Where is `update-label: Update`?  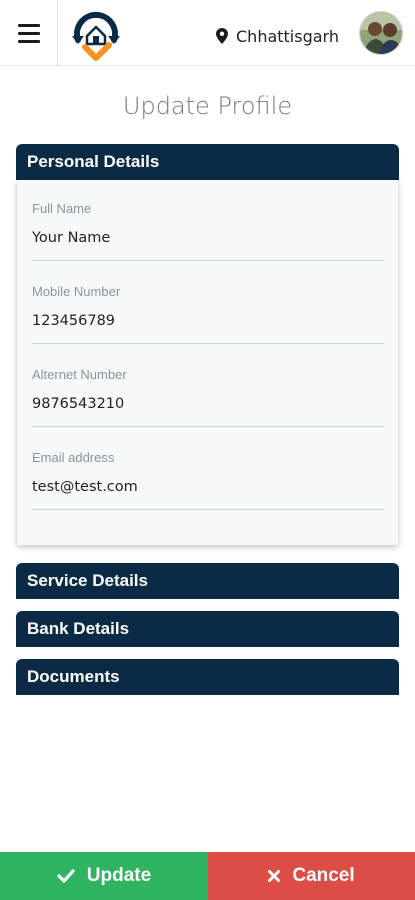 update-label: Update is located at coordinates (119, 875).